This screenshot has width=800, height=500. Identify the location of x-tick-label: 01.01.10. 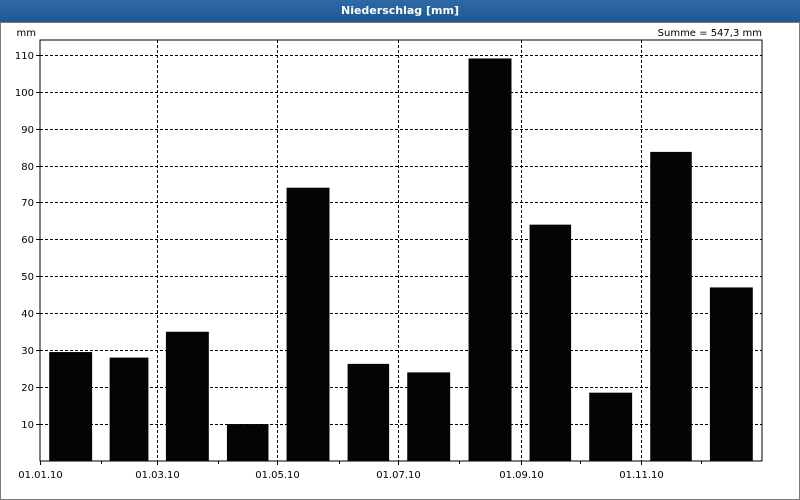
(40, 475).